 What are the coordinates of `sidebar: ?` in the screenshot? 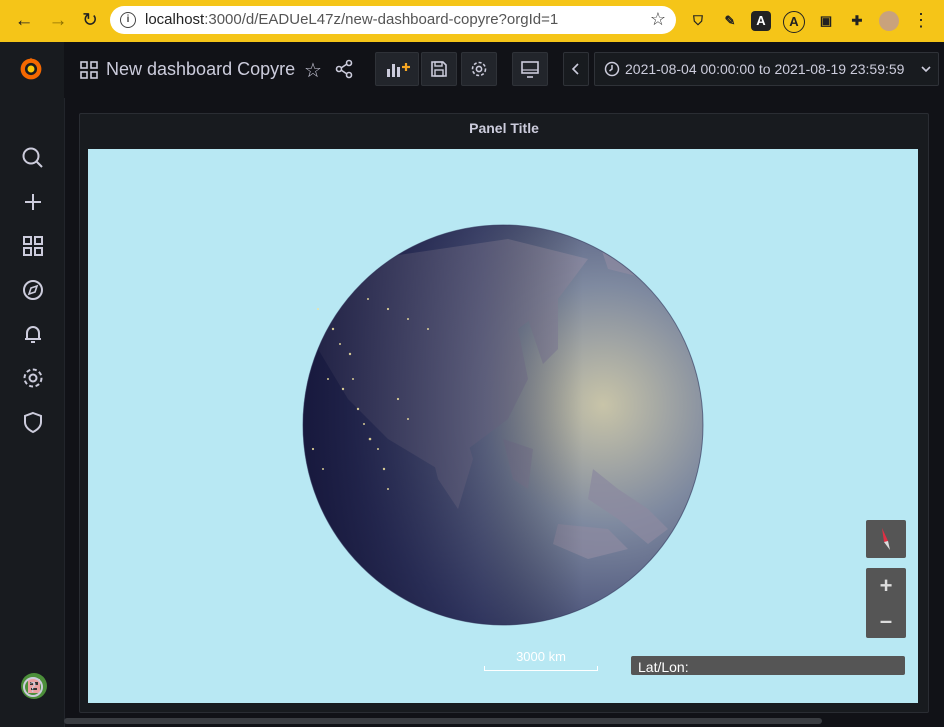 It's located at (32, 384).